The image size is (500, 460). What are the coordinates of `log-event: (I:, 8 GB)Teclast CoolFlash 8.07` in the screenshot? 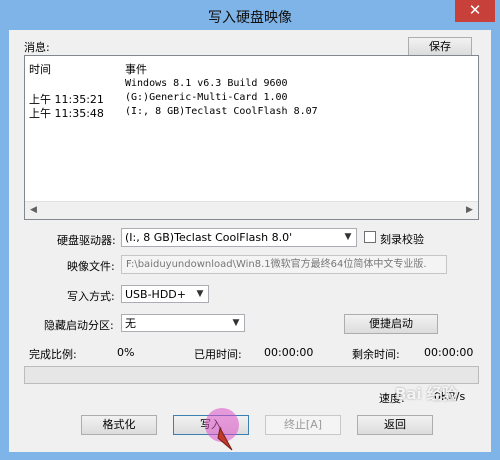 It's located at (221, 111).